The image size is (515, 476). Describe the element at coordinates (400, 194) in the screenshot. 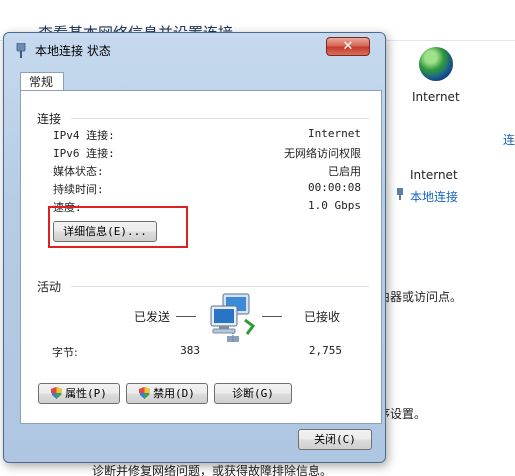

I see `network-connection-icon` at that location.